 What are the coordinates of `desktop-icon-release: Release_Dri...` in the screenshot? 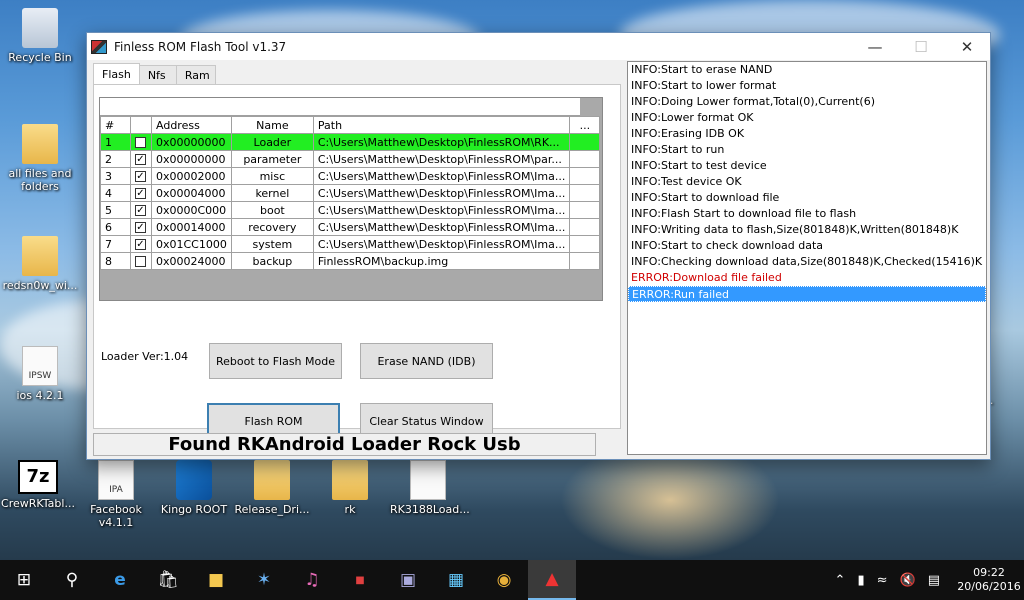 It's located at (272, 488).